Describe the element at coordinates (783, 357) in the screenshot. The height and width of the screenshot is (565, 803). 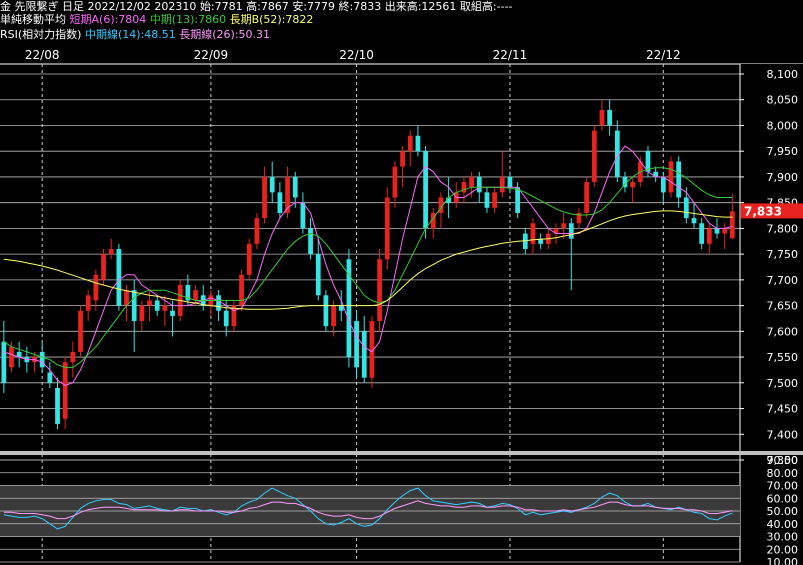
I see `price-tick-label: 7,550` at that location.